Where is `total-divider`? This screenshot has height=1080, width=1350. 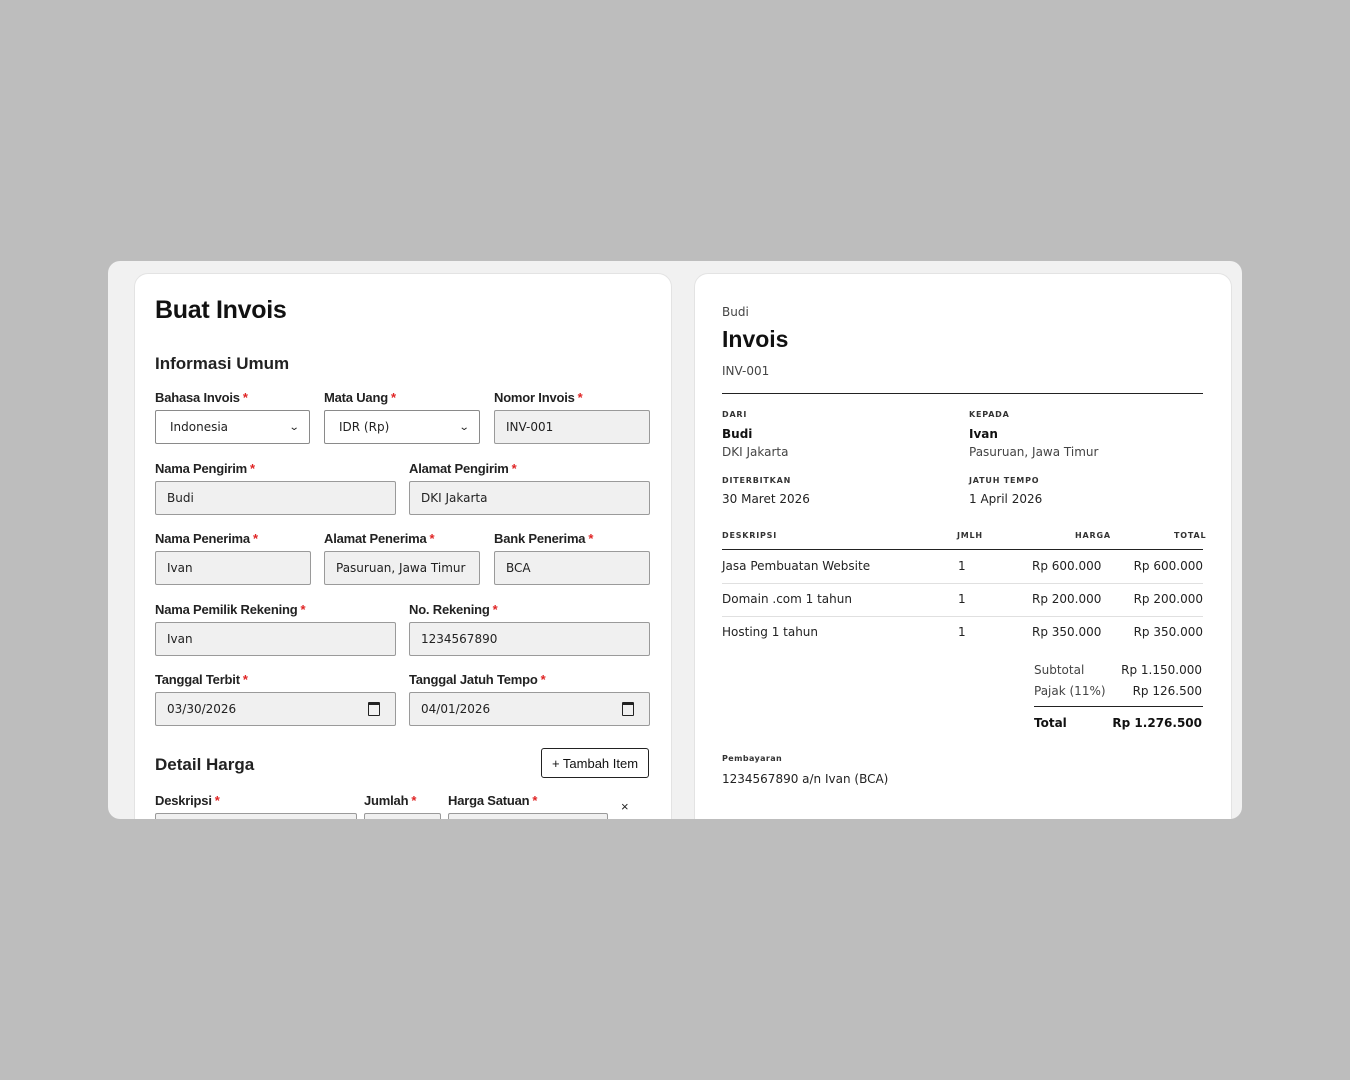
total-divider is located at coordinates (1118, 706).